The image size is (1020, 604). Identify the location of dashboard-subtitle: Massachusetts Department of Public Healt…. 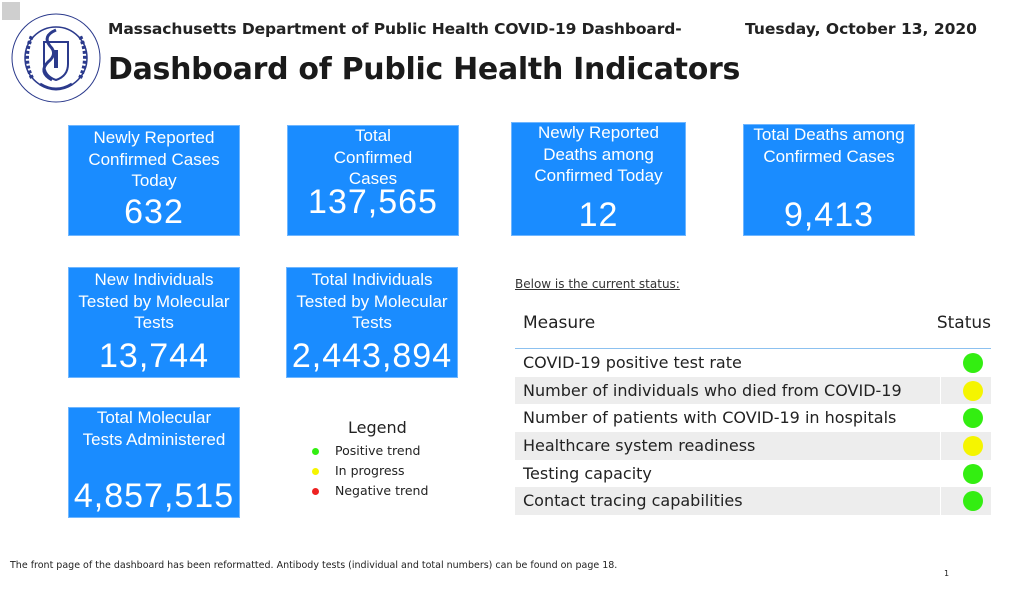
(395, 29).